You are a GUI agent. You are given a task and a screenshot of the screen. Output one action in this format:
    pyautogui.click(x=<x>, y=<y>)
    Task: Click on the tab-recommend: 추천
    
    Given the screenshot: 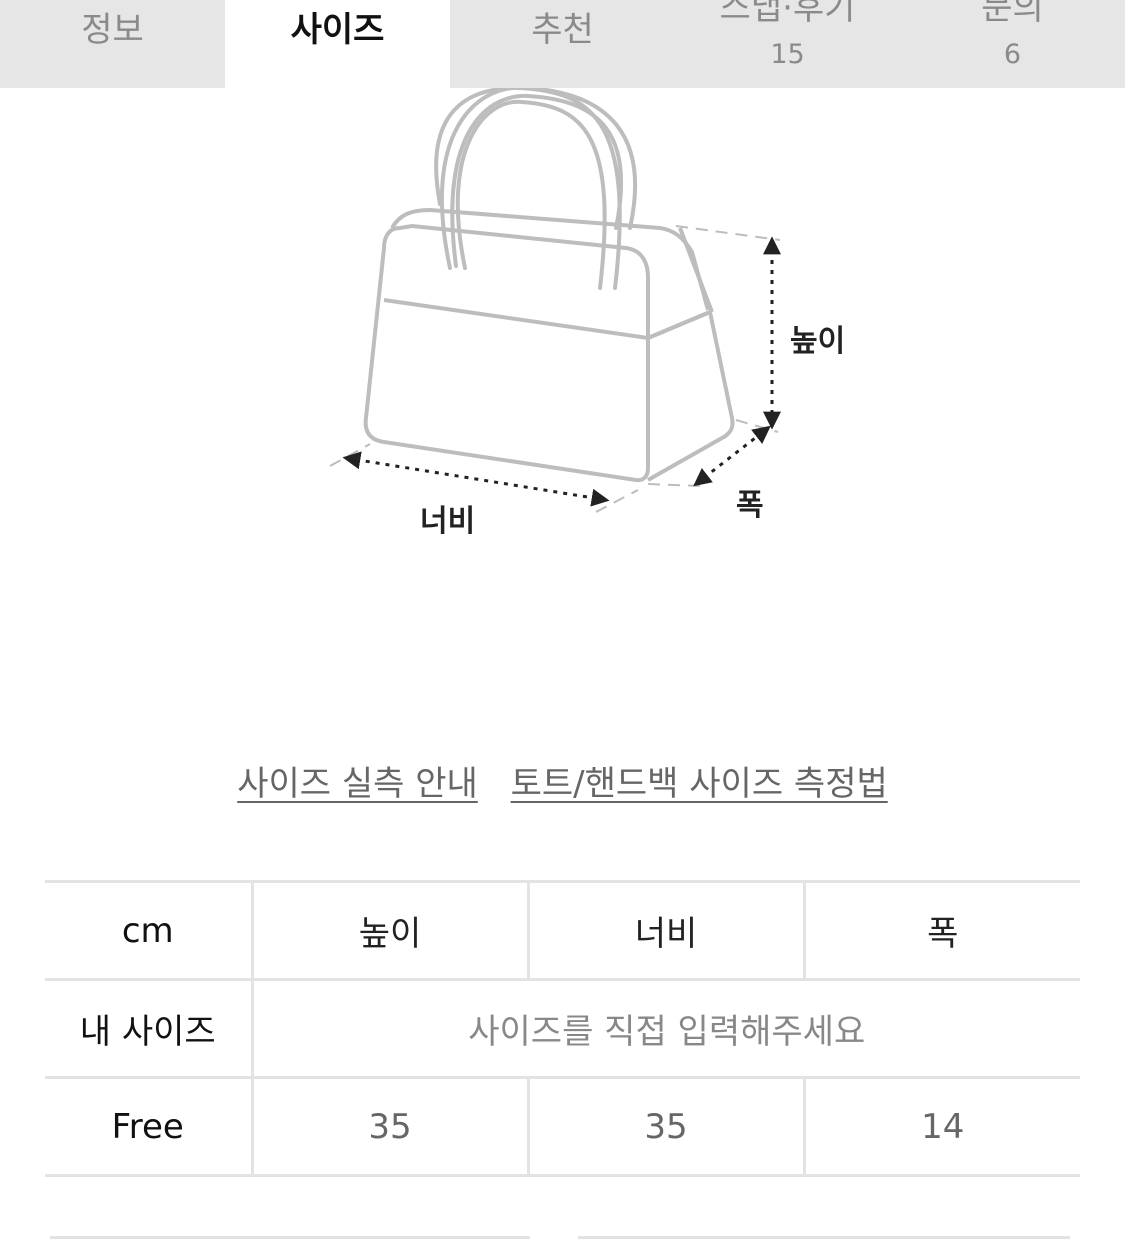 What is the action you would take?
    pyautogui.click(x=562, y=44)
    